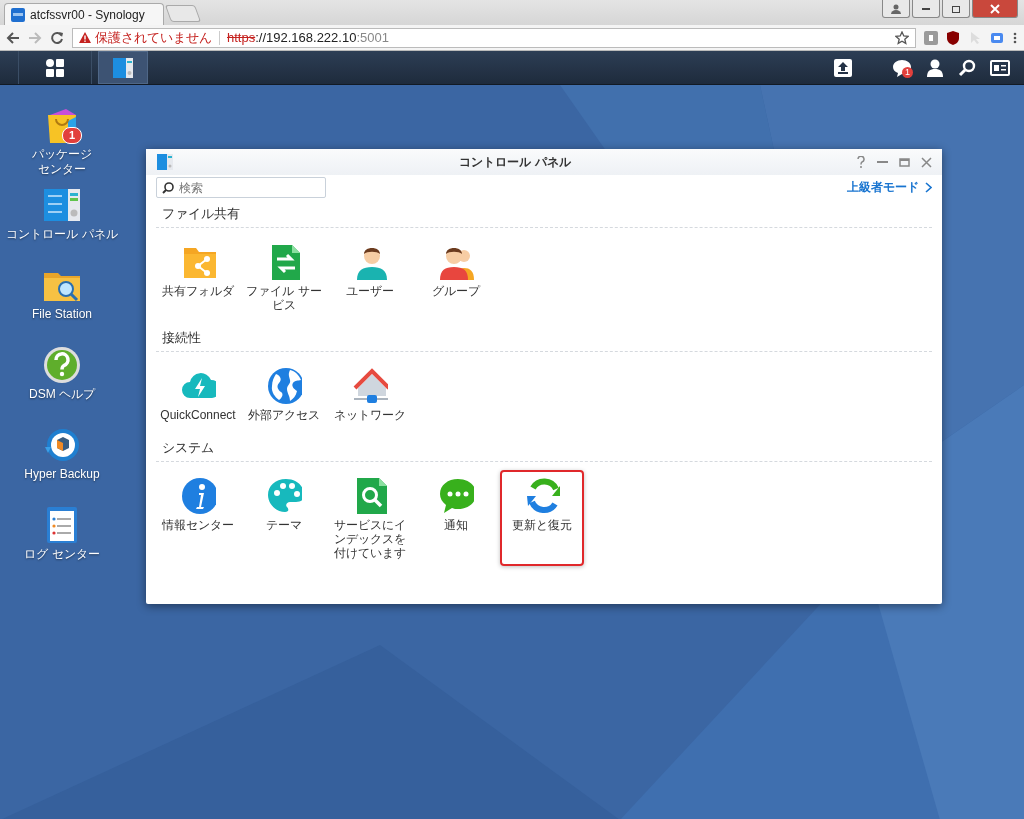  I want to click on chevron-right-icon, so click(928, 187).